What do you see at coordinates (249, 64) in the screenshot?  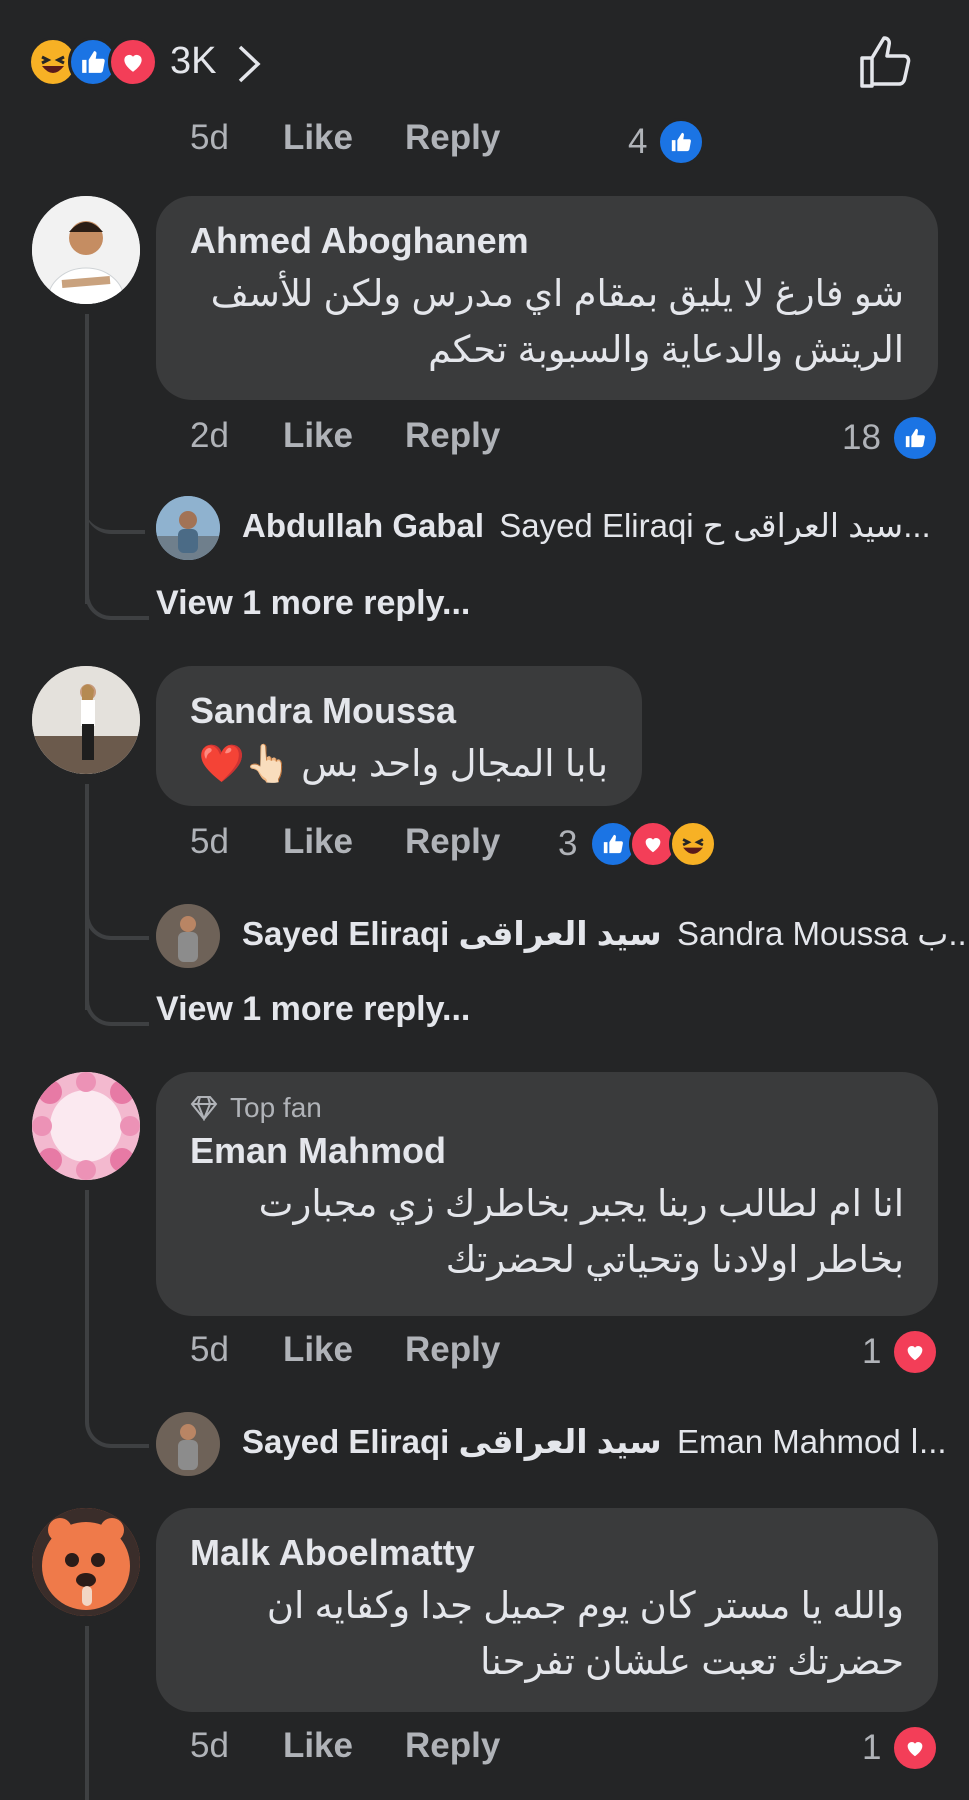 I see `chevron-right-icon` at bounding box center [249, 64].